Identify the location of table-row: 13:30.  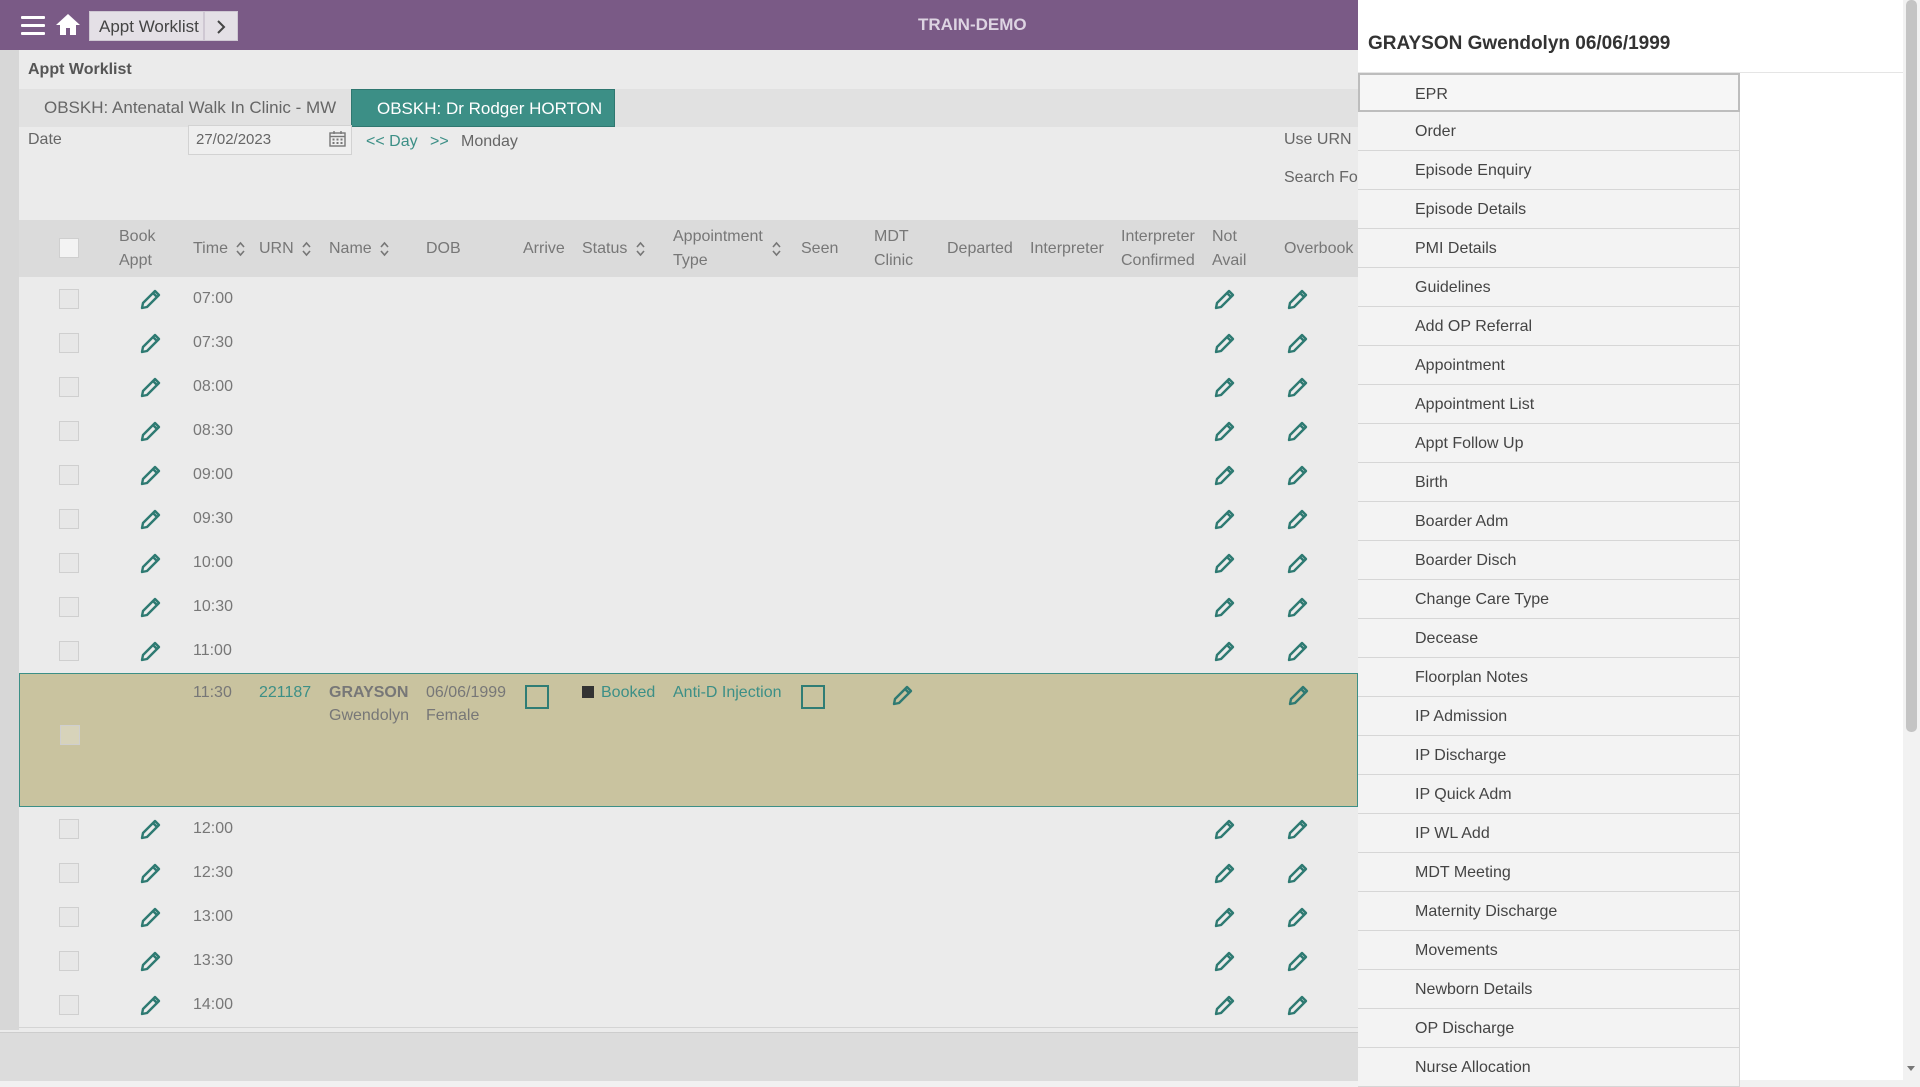
(688, 961).